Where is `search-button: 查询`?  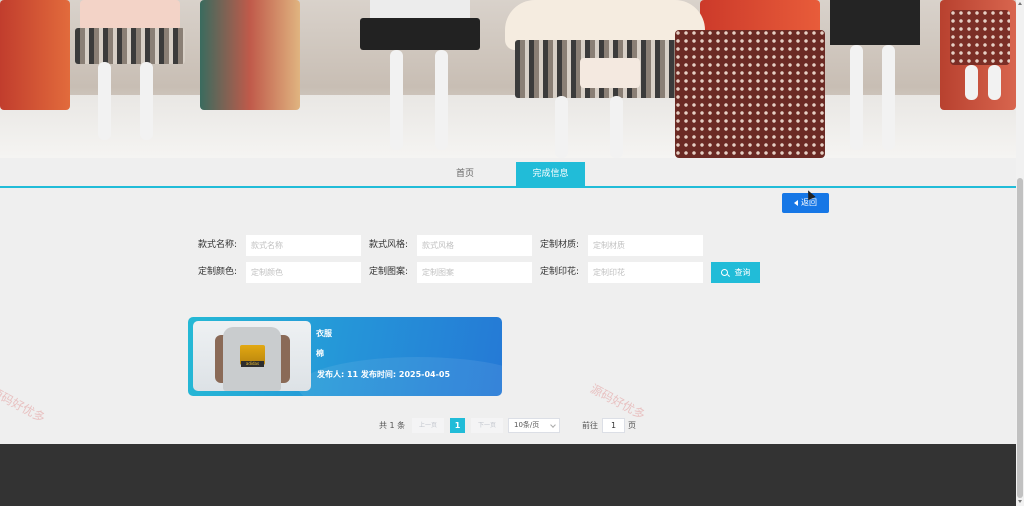 search-button: 查询 is located at coordinates (735, 272).